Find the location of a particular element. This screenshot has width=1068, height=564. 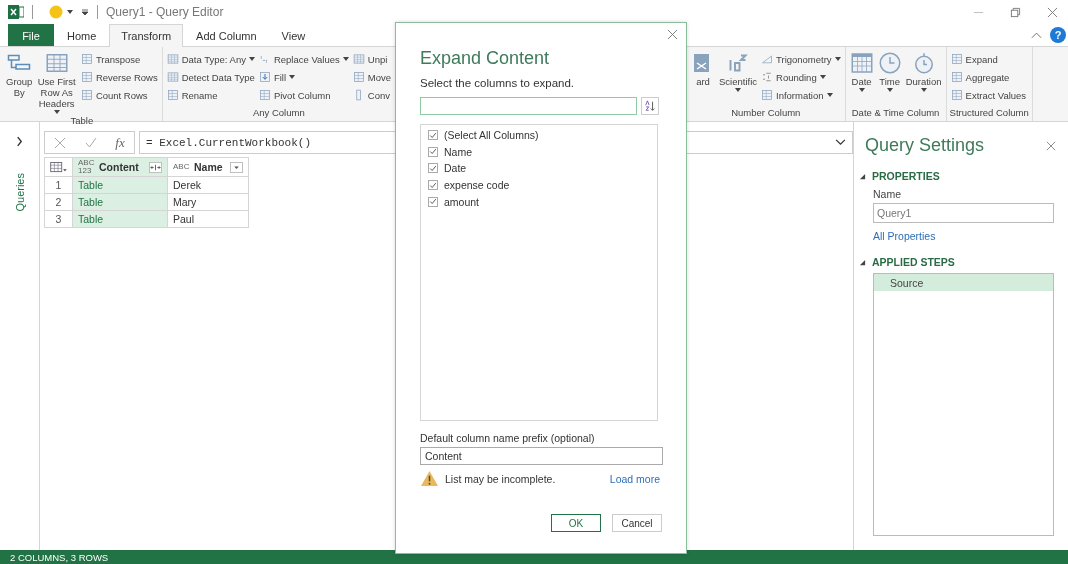

load-more-link: Load more is located at coordinates (634, 478).